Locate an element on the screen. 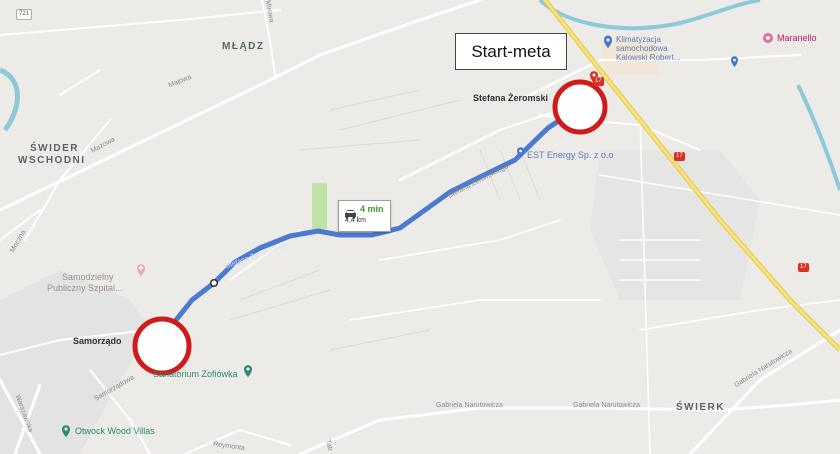 This screenshot has height=454, width=840. poi-label-otwock: Otwock Wood Villas is located at coordinates (115, 431).